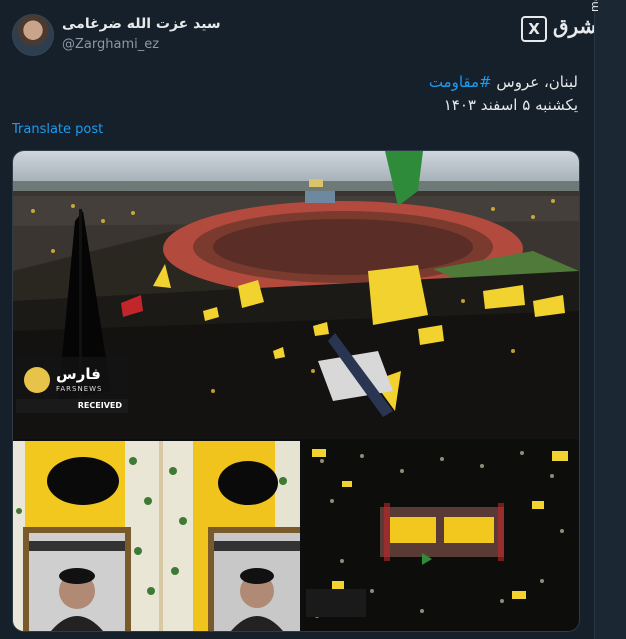 Image resolution: width=626 pixels, height=639 pixels. Describe the element at coordinates (610, 319) in the screenshot. I see `watermark-sidebar` at that location.